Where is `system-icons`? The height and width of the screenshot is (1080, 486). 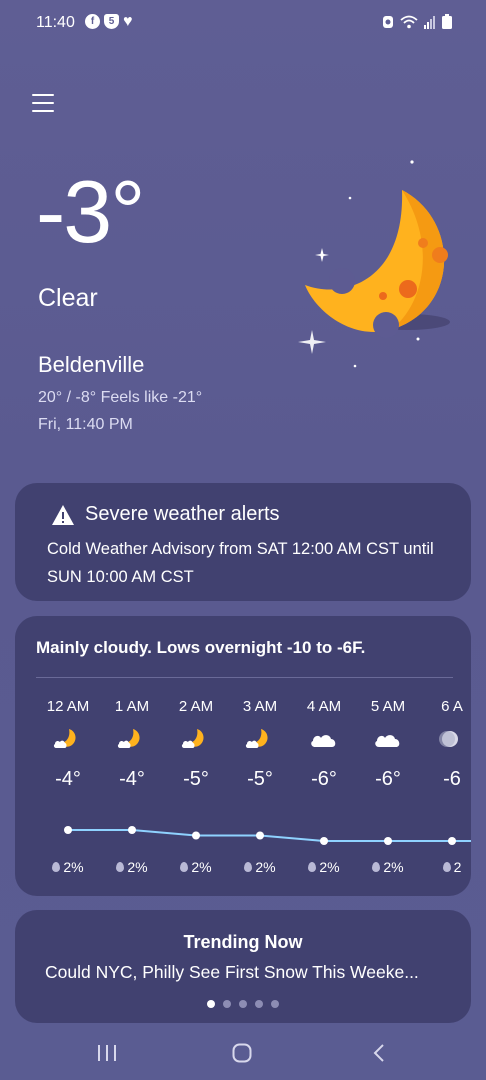 system-icons is located at coordinates (417, 21).